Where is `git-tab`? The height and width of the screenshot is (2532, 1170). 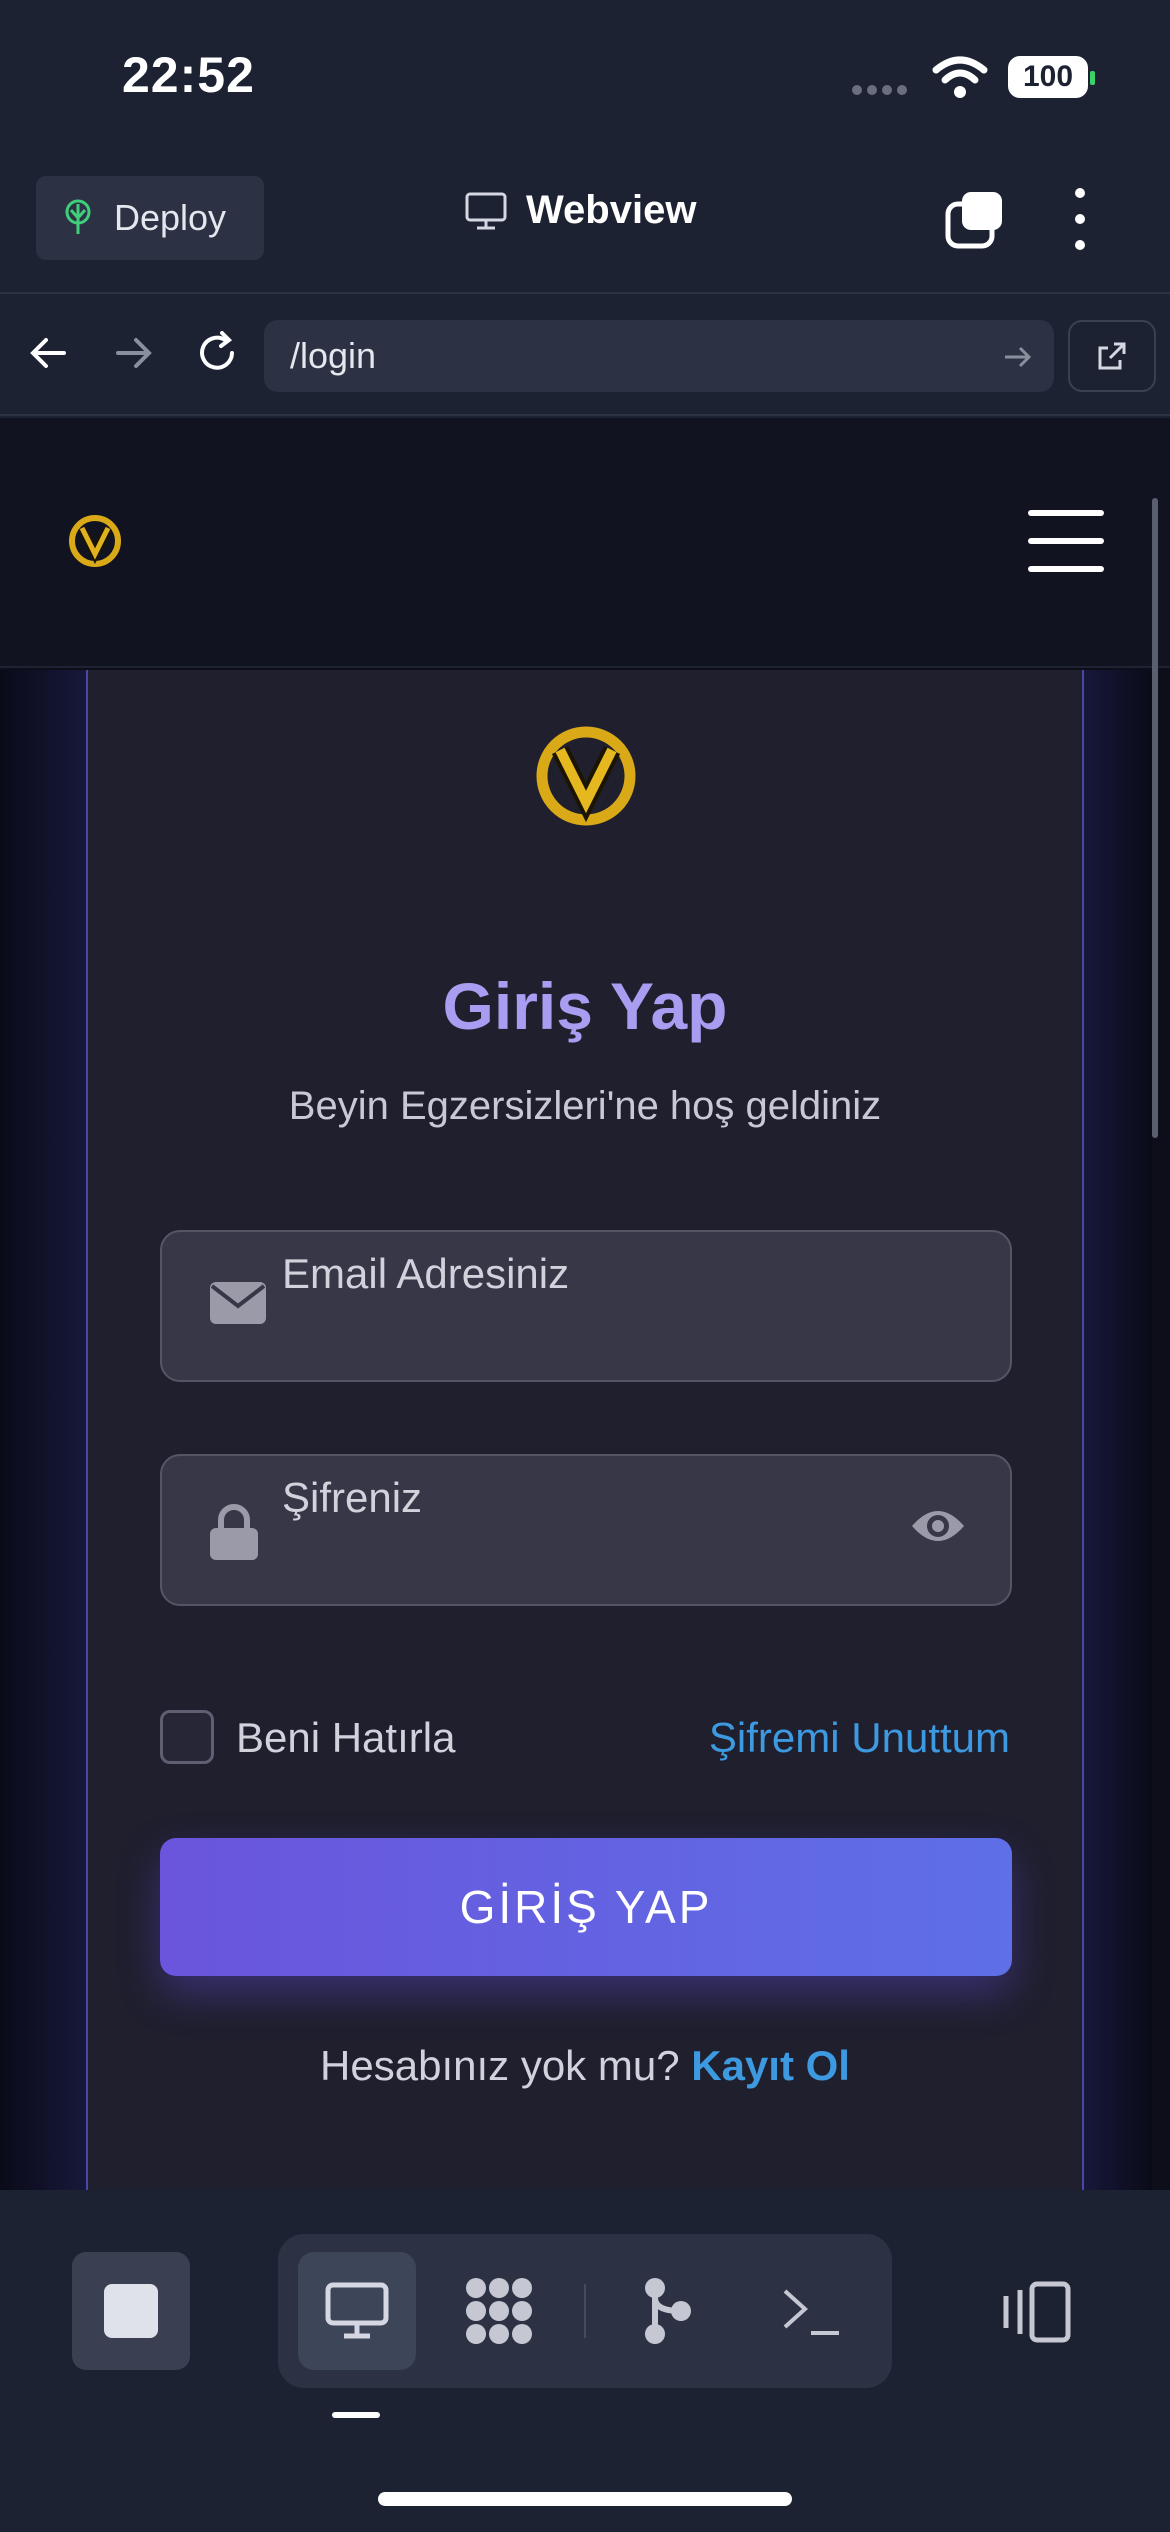
git-tab is located at coordinates (667, 2311).